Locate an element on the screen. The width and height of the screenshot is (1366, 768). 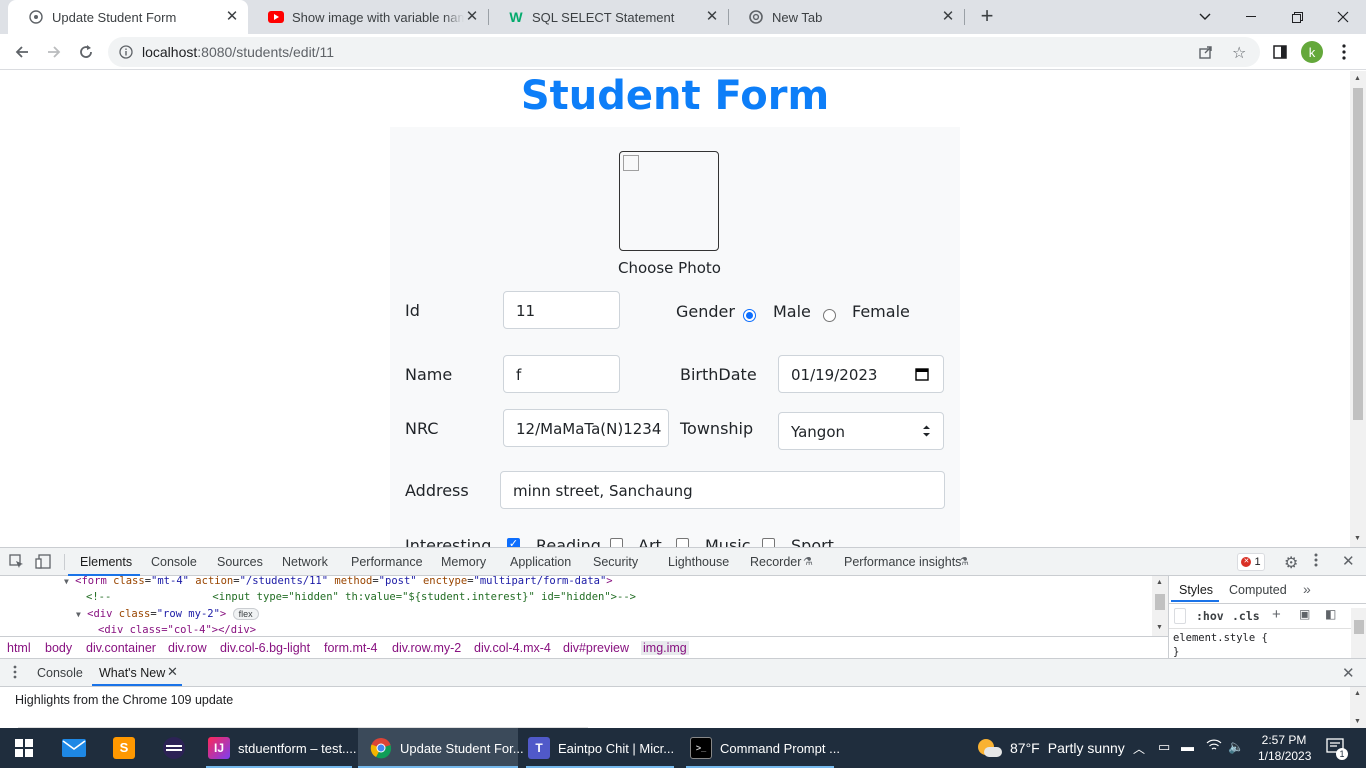
address-bar: localhost:8080/students/edit/11 ☆ is located at coordinates (684, 52).